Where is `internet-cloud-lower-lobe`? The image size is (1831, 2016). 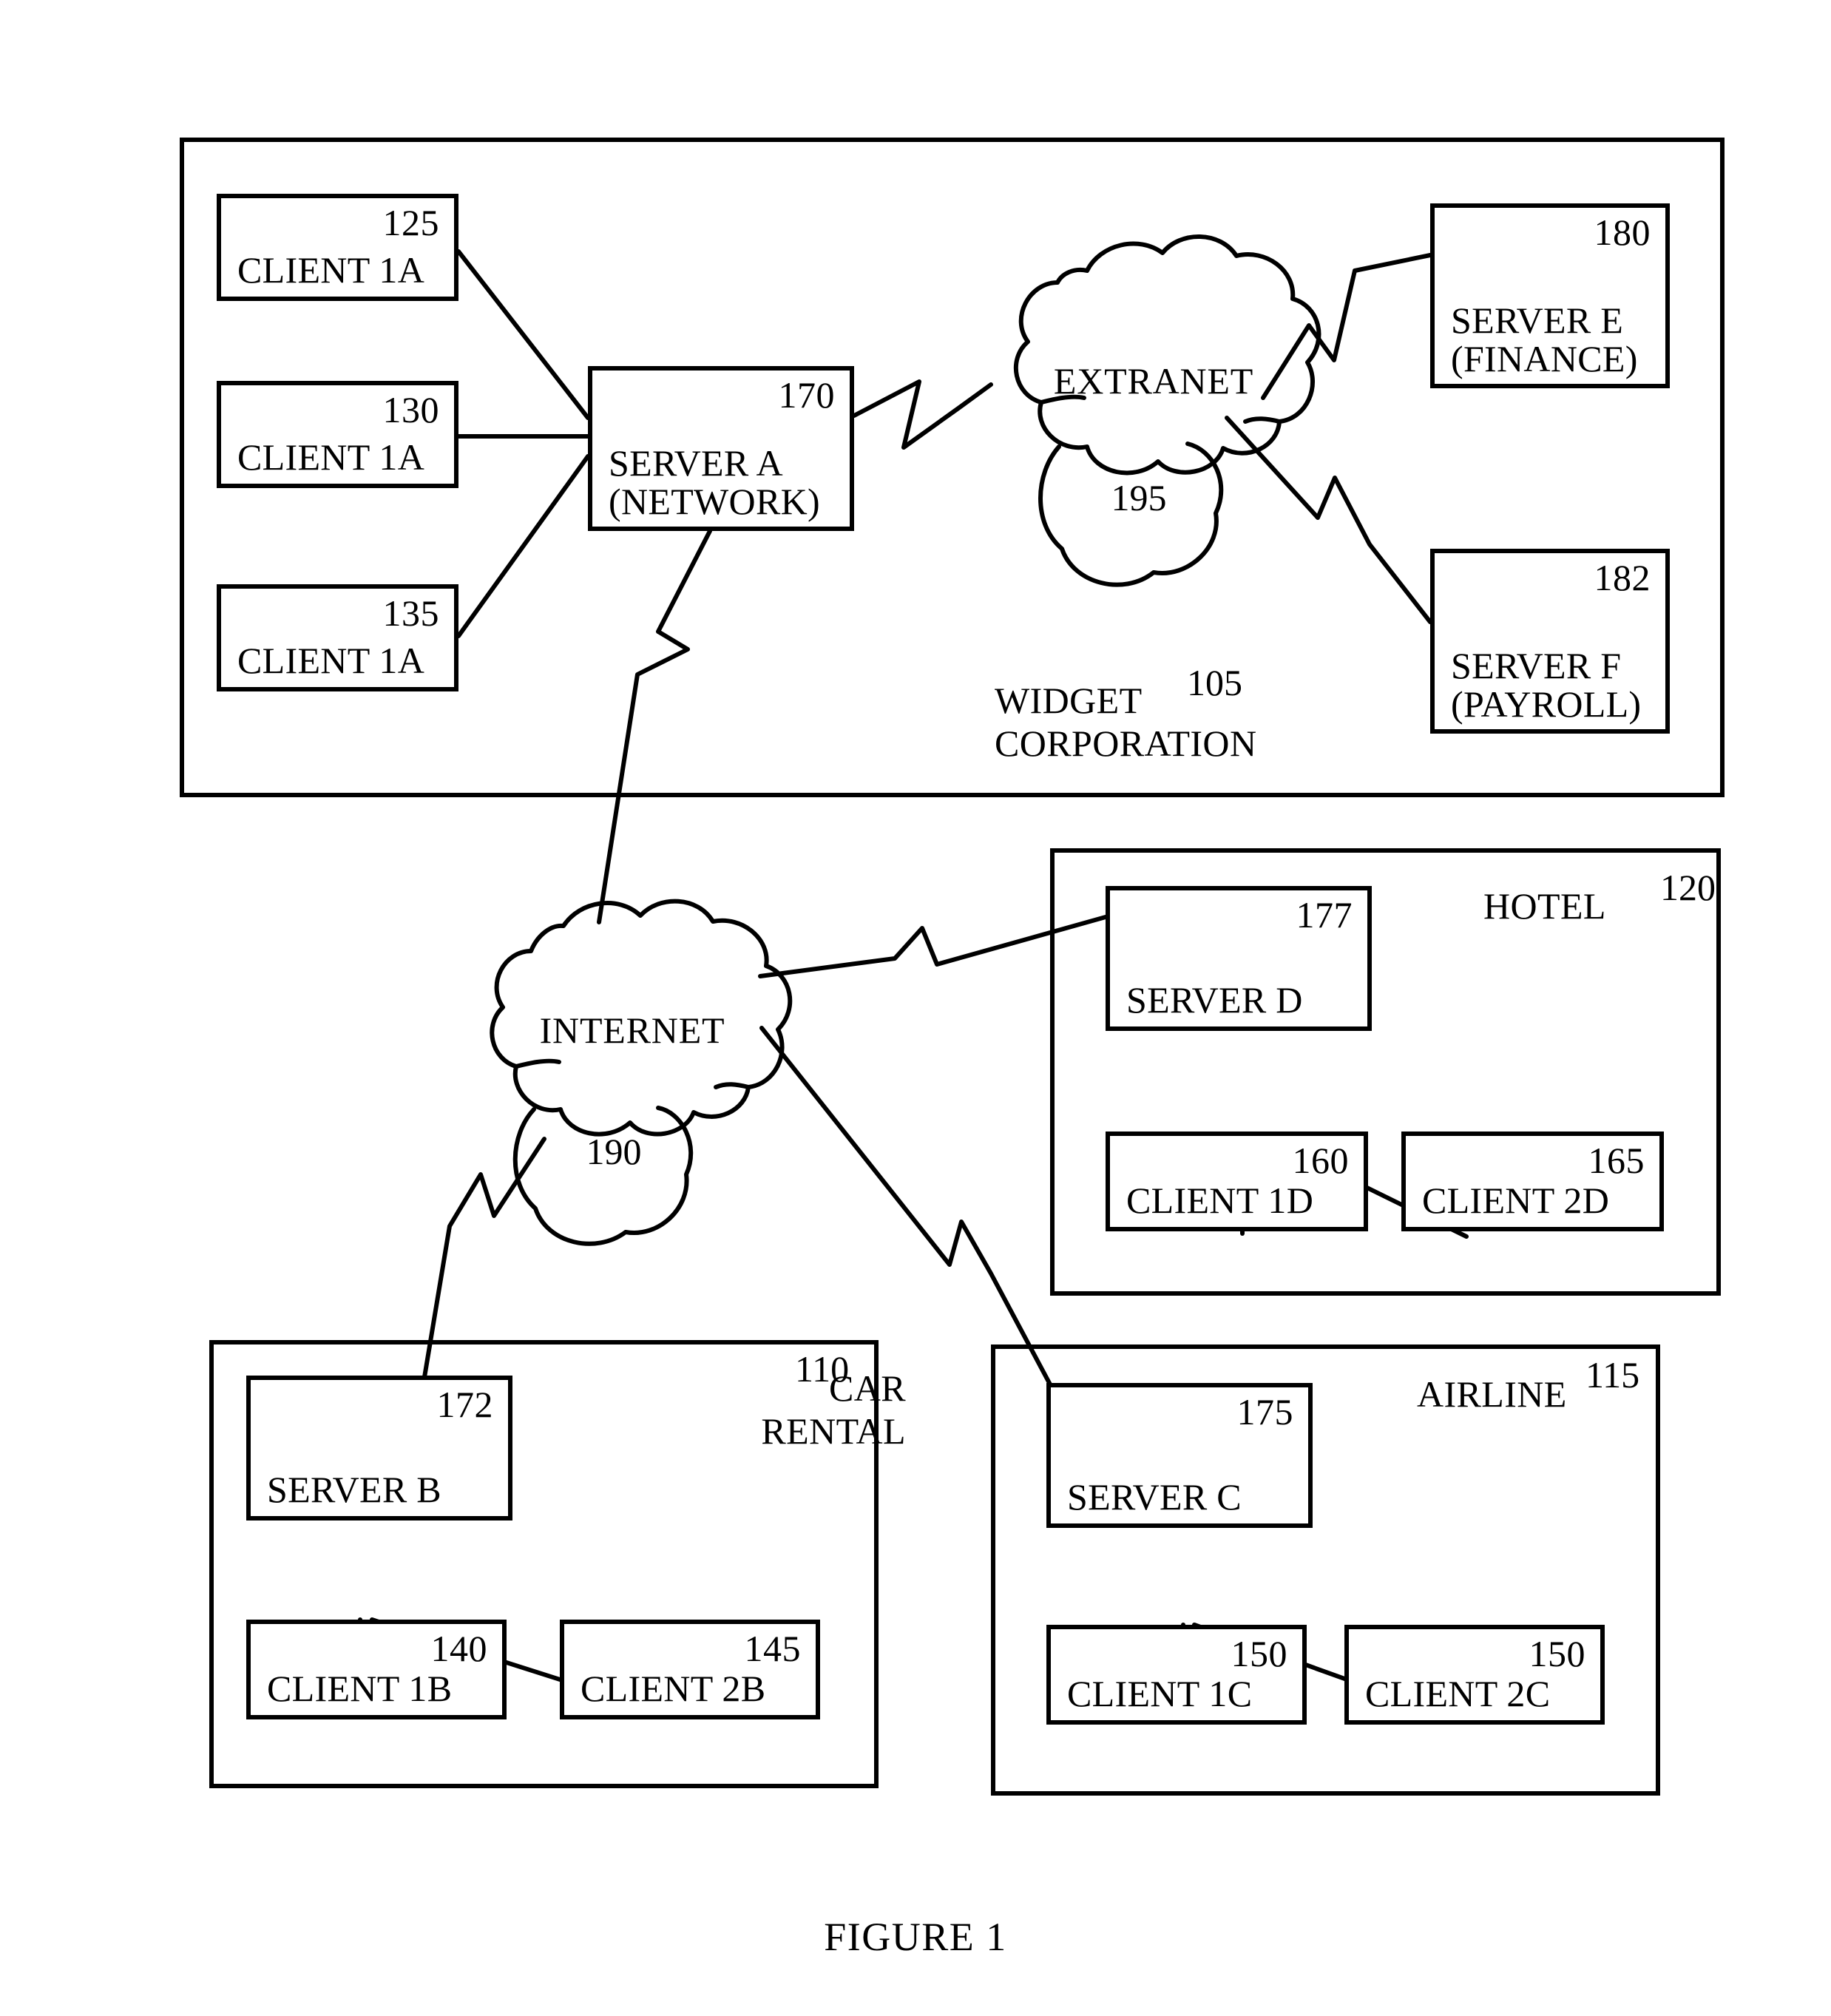 internet-cloud-lower-lobe is located at coordinates (603, 1176).